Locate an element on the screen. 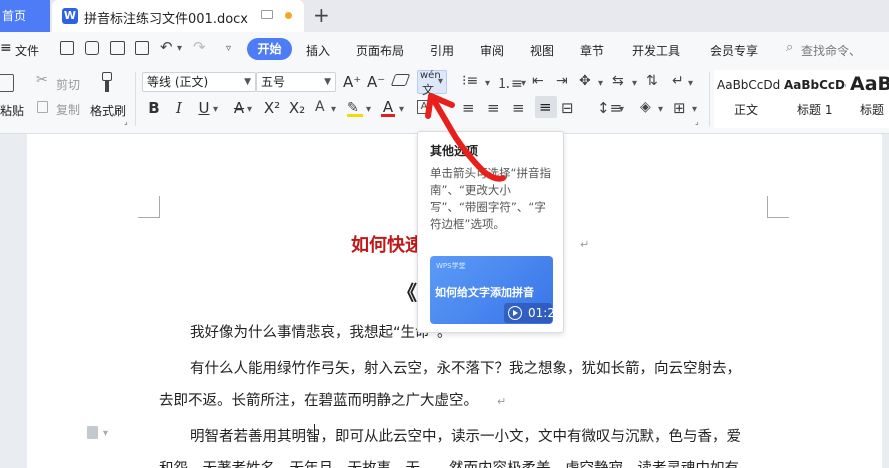  text-direction-dropdown-icon: ▾ is located at coordinates (634, 83).